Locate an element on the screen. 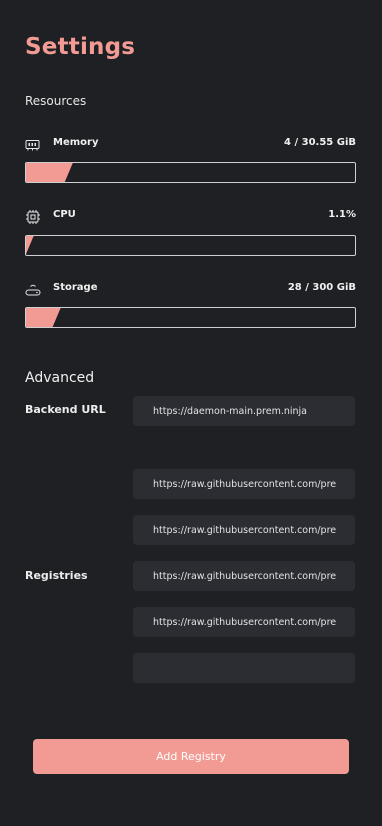 Image resolution: width=382 pixels, height=826 pixels. cpu-usage-fill is located at coordinates (30, 245).